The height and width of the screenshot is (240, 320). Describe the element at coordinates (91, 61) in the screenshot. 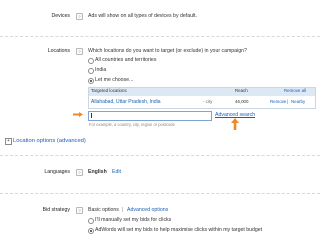

I see `radio-all-countries` at that location.